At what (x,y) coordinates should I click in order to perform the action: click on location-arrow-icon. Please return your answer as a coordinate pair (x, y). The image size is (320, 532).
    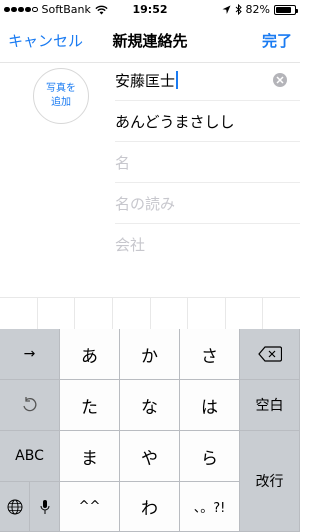
    Looking at the image, I should click on (226, 9).